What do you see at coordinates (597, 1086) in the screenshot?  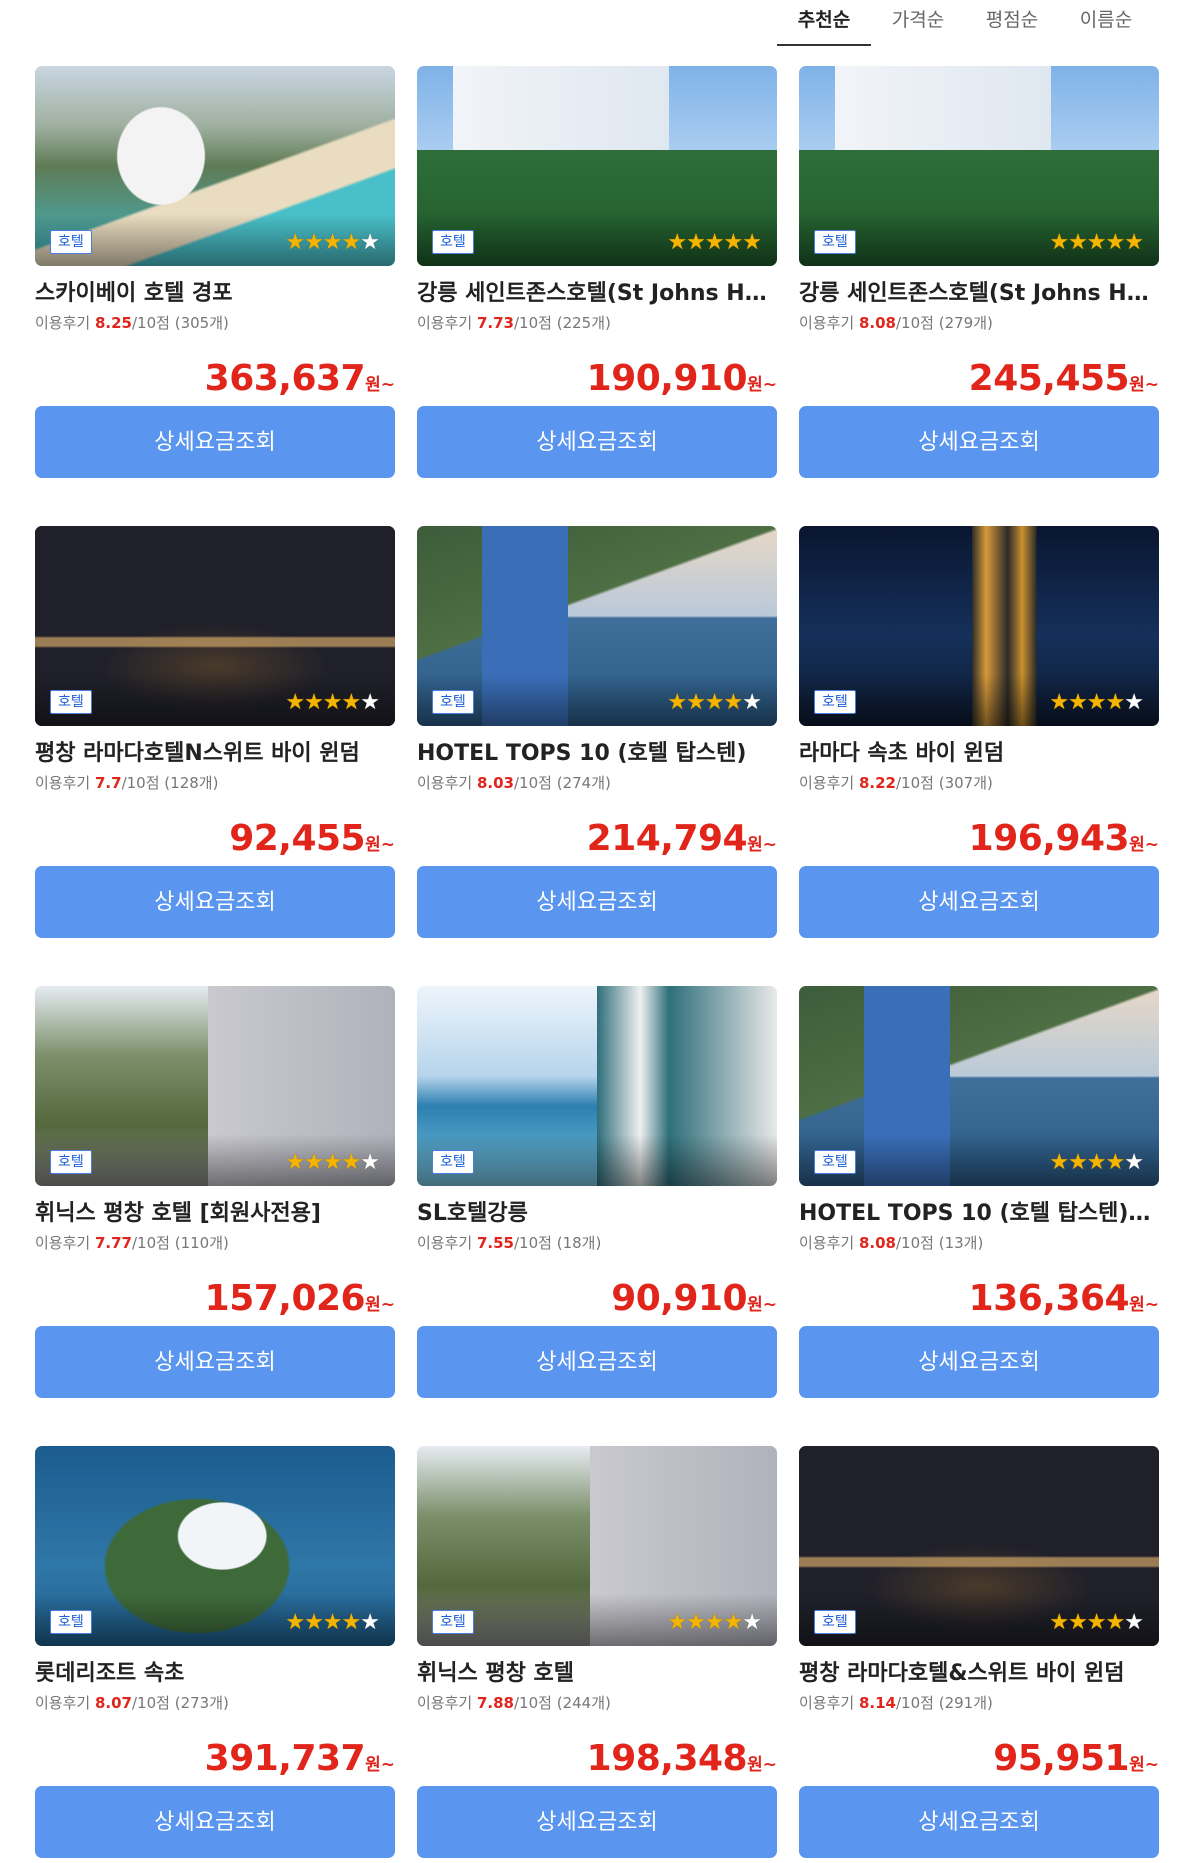 I see `hotel-thumbnail: 호텔` at bounding box center [597, 1086].